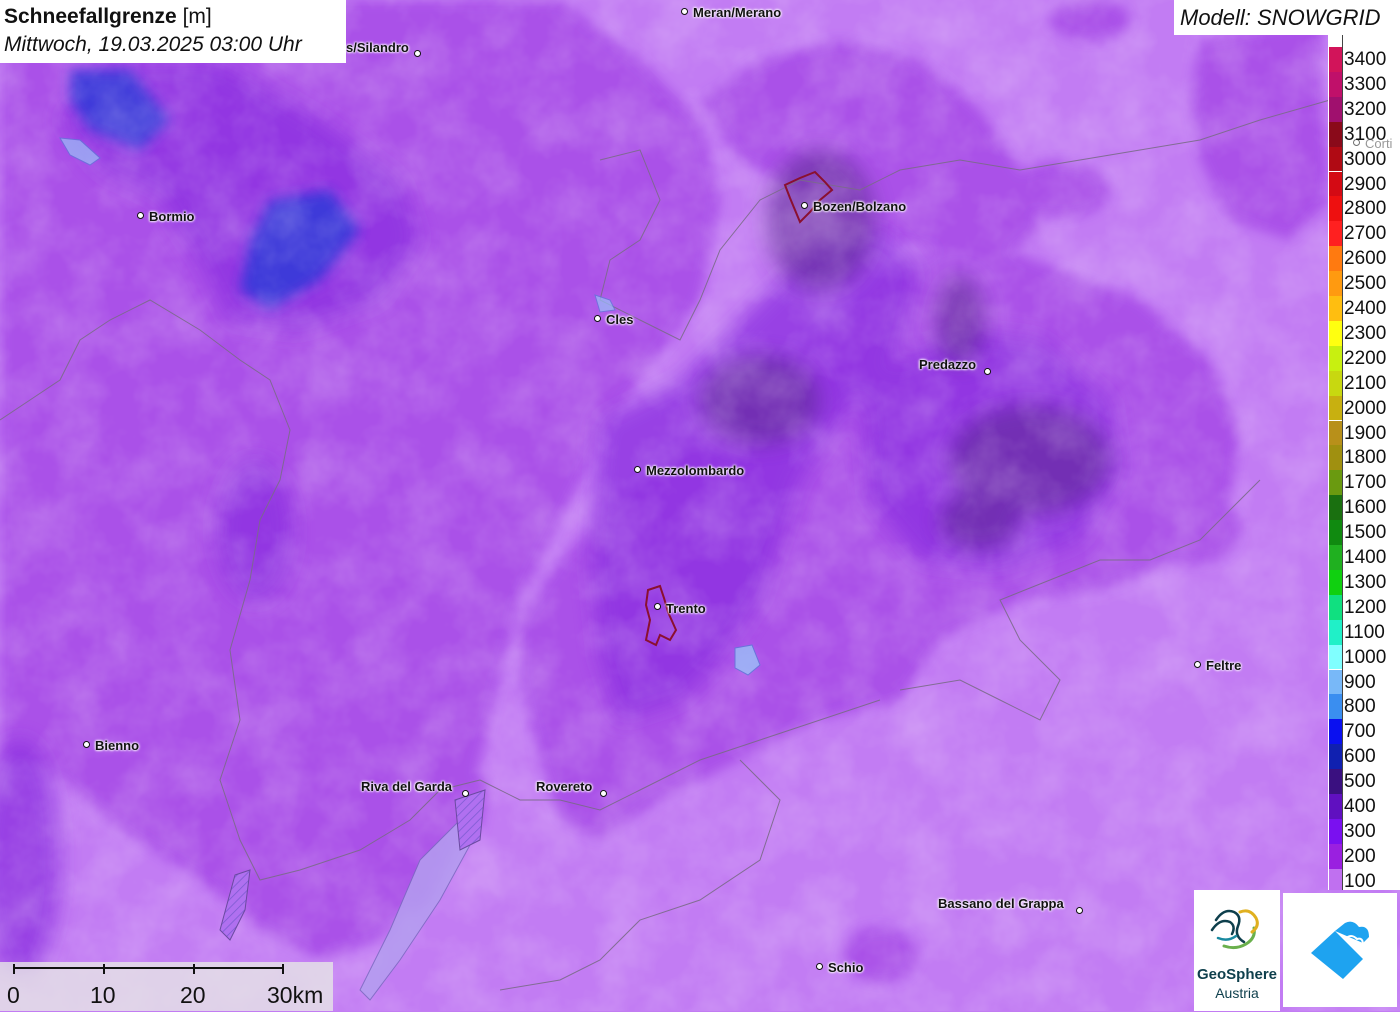 The image size is (1400, 1012). I want to click on legend-row: 1200, so click(1364, 607).